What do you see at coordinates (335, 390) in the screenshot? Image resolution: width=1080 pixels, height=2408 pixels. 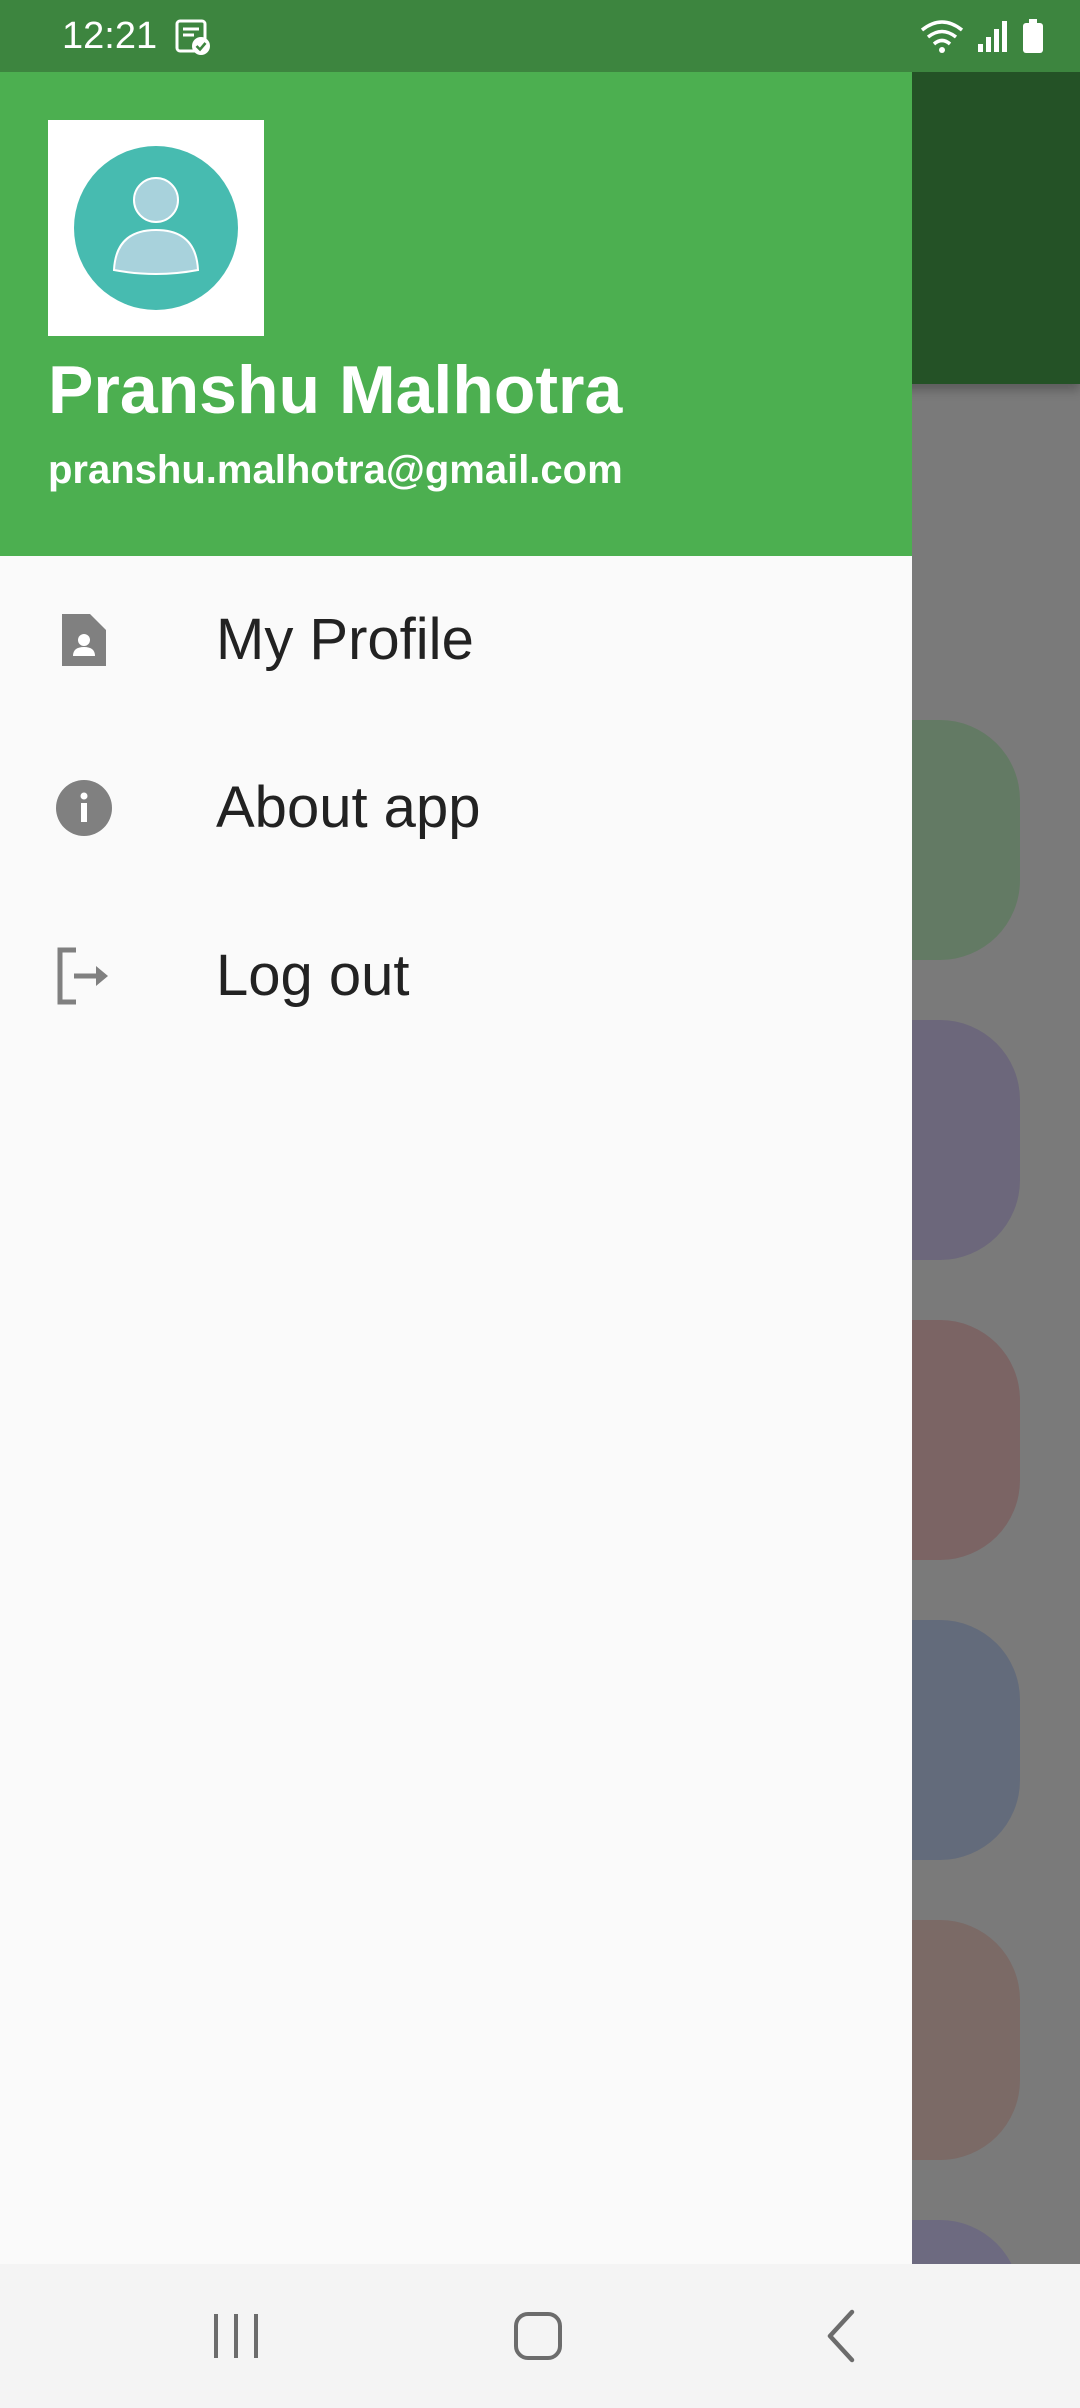 I see `user-name: Pranshu Malhotra` at bounding box center [335, 390].